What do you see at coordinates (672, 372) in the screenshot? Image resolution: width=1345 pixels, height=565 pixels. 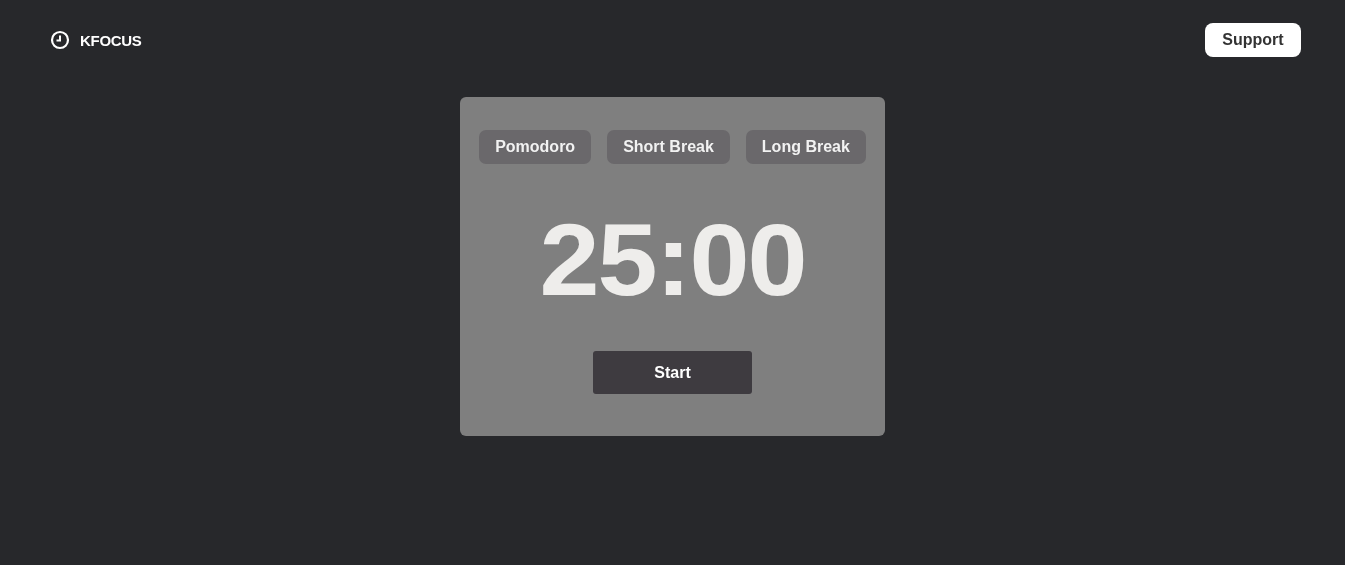 I see `start-button: Start` at bounding box center [672, 372].